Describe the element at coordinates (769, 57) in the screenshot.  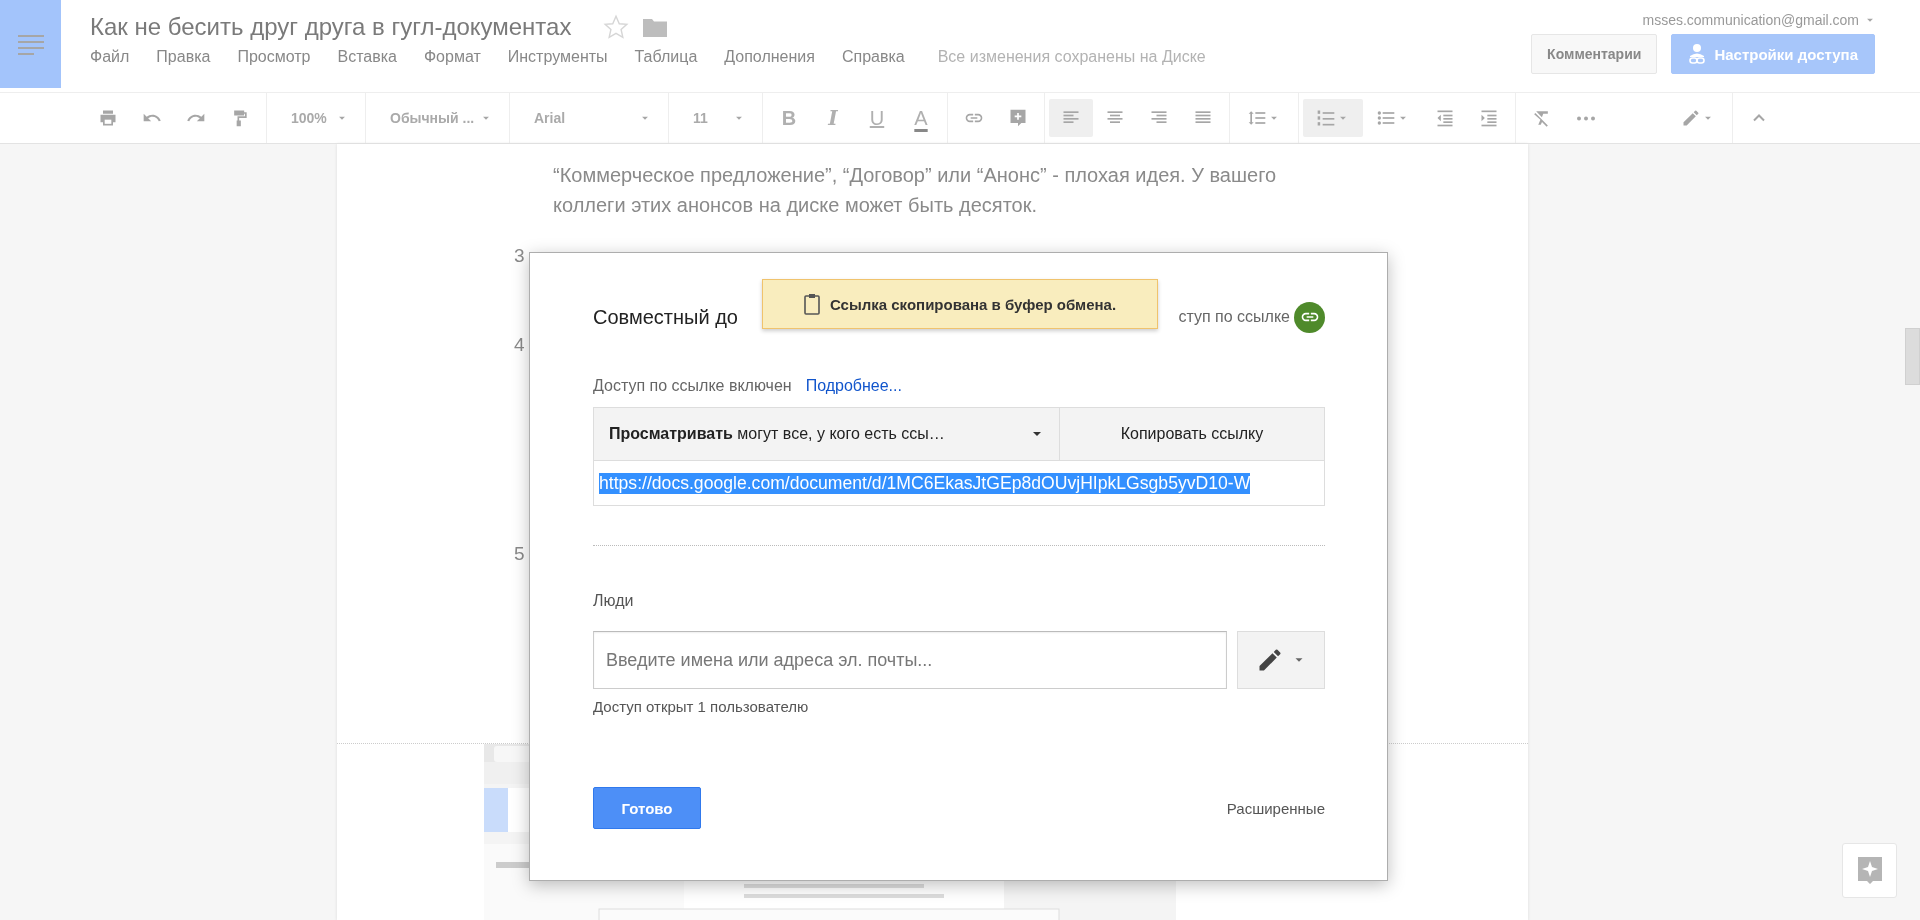
I see `menu-item: Дополнения` at that location.